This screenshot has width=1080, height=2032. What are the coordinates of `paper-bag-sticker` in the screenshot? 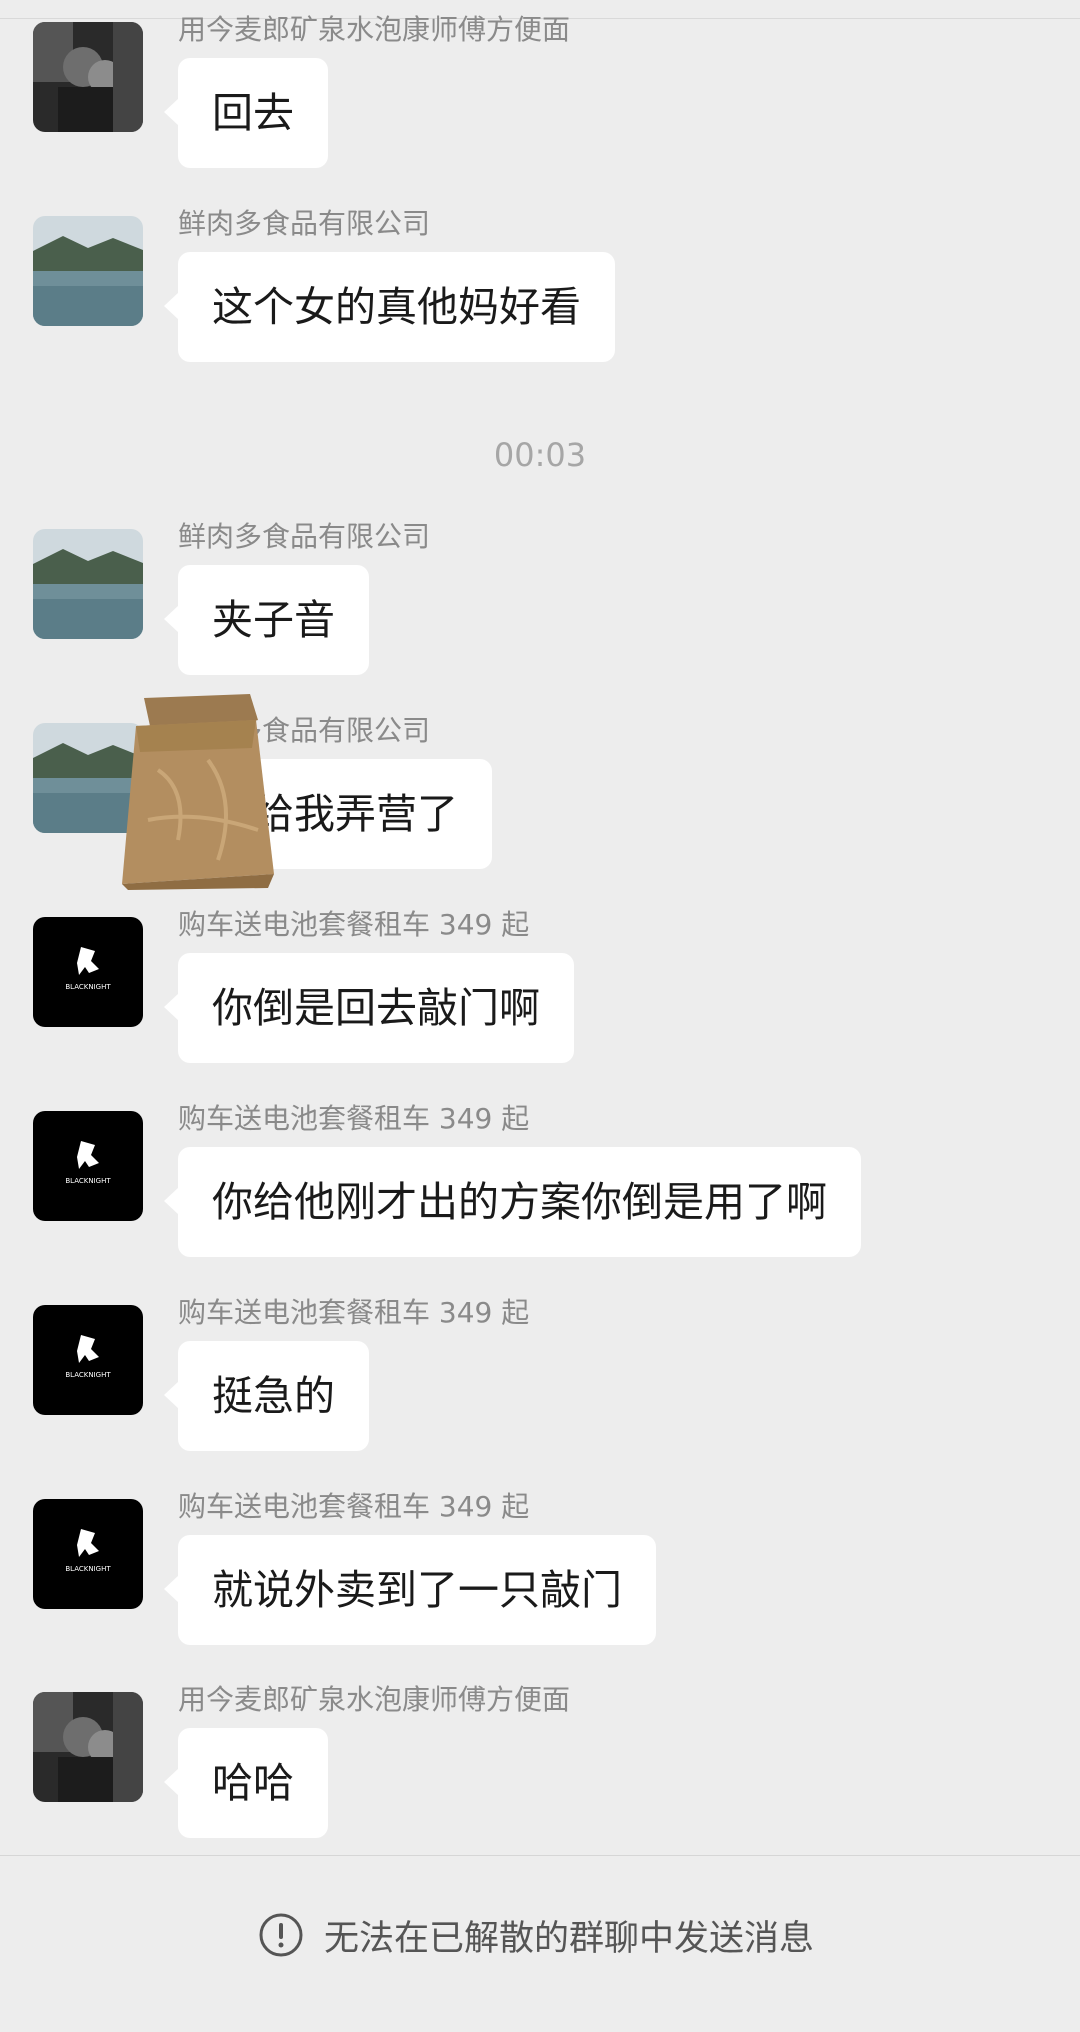 It's located at (198, 790).